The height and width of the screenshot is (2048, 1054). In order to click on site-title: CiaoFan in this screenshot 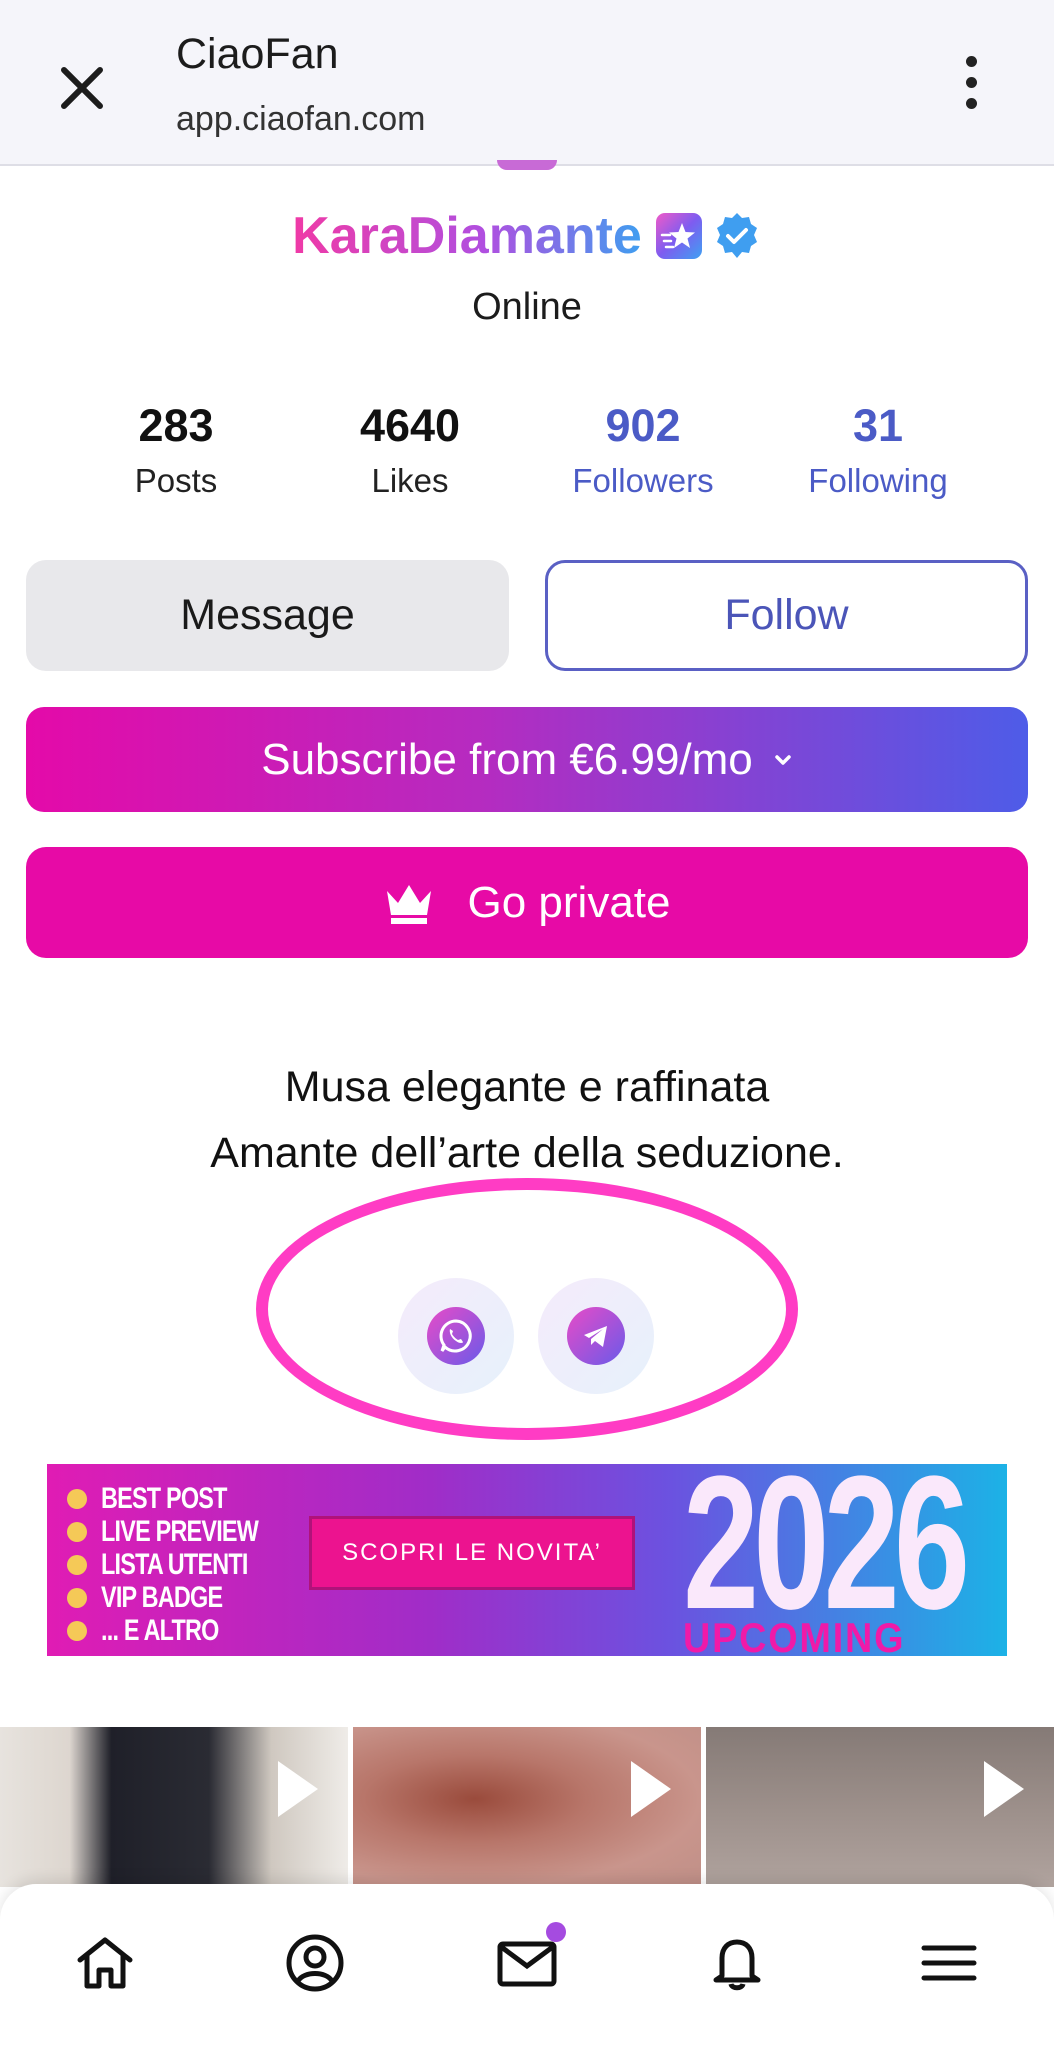, I will do `click(257, 54)`.